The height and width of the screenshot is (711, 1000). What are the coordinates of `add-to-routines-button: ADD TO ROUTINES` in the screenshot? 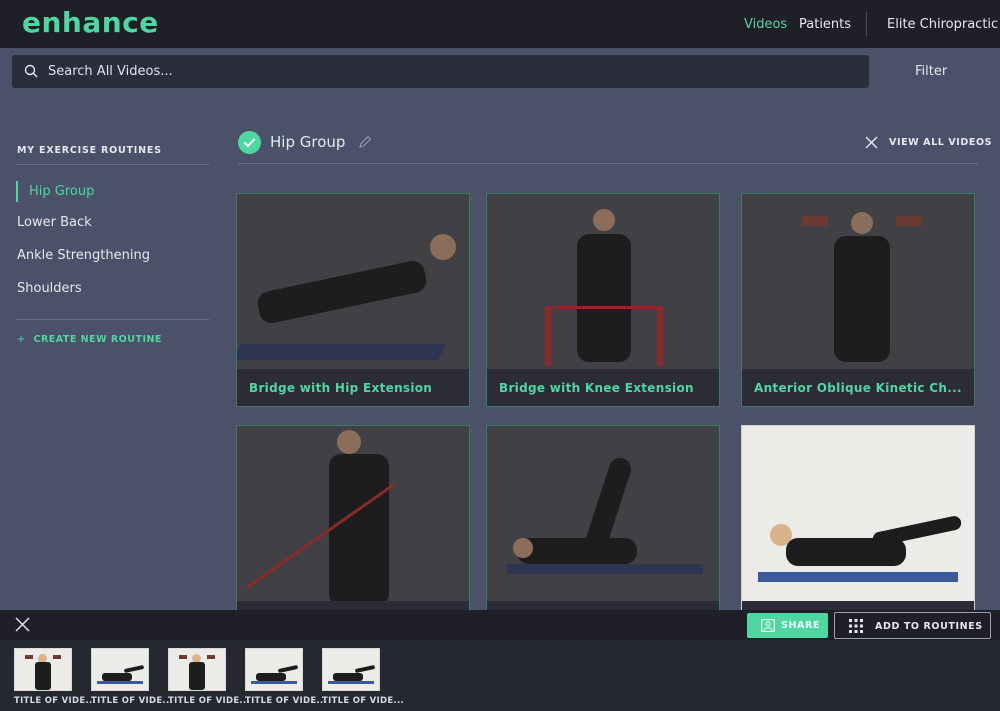 It's located at (912, 625).